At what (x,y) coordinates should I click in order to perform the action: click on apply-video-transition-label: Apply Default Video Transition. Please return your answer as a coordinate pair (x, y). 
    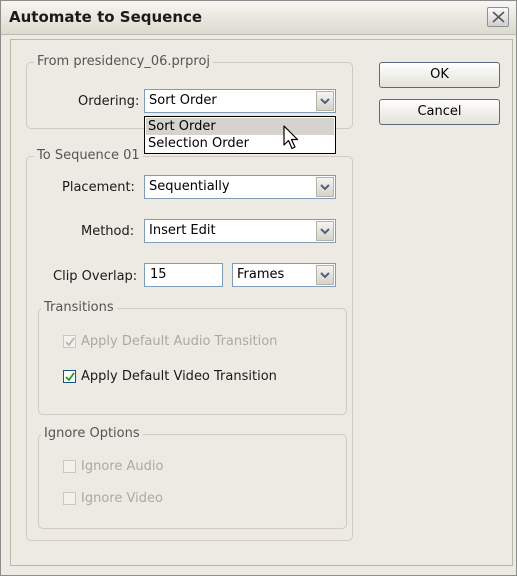
    Looking at the image, I should click on (179, 376).